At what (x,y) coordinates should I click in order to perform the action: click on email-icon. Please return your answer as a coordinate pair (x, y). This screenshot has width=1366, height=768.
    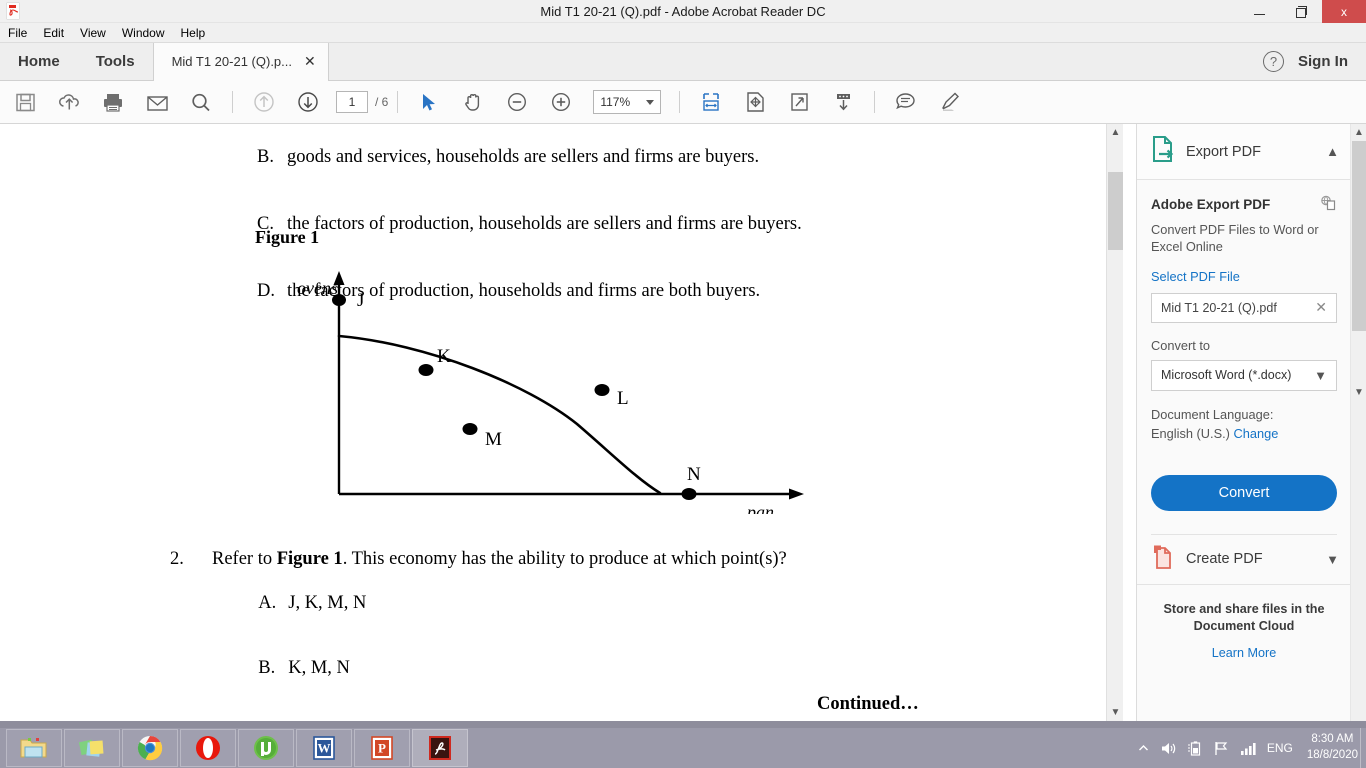
    Looking at the image, I should click on (157, 102).